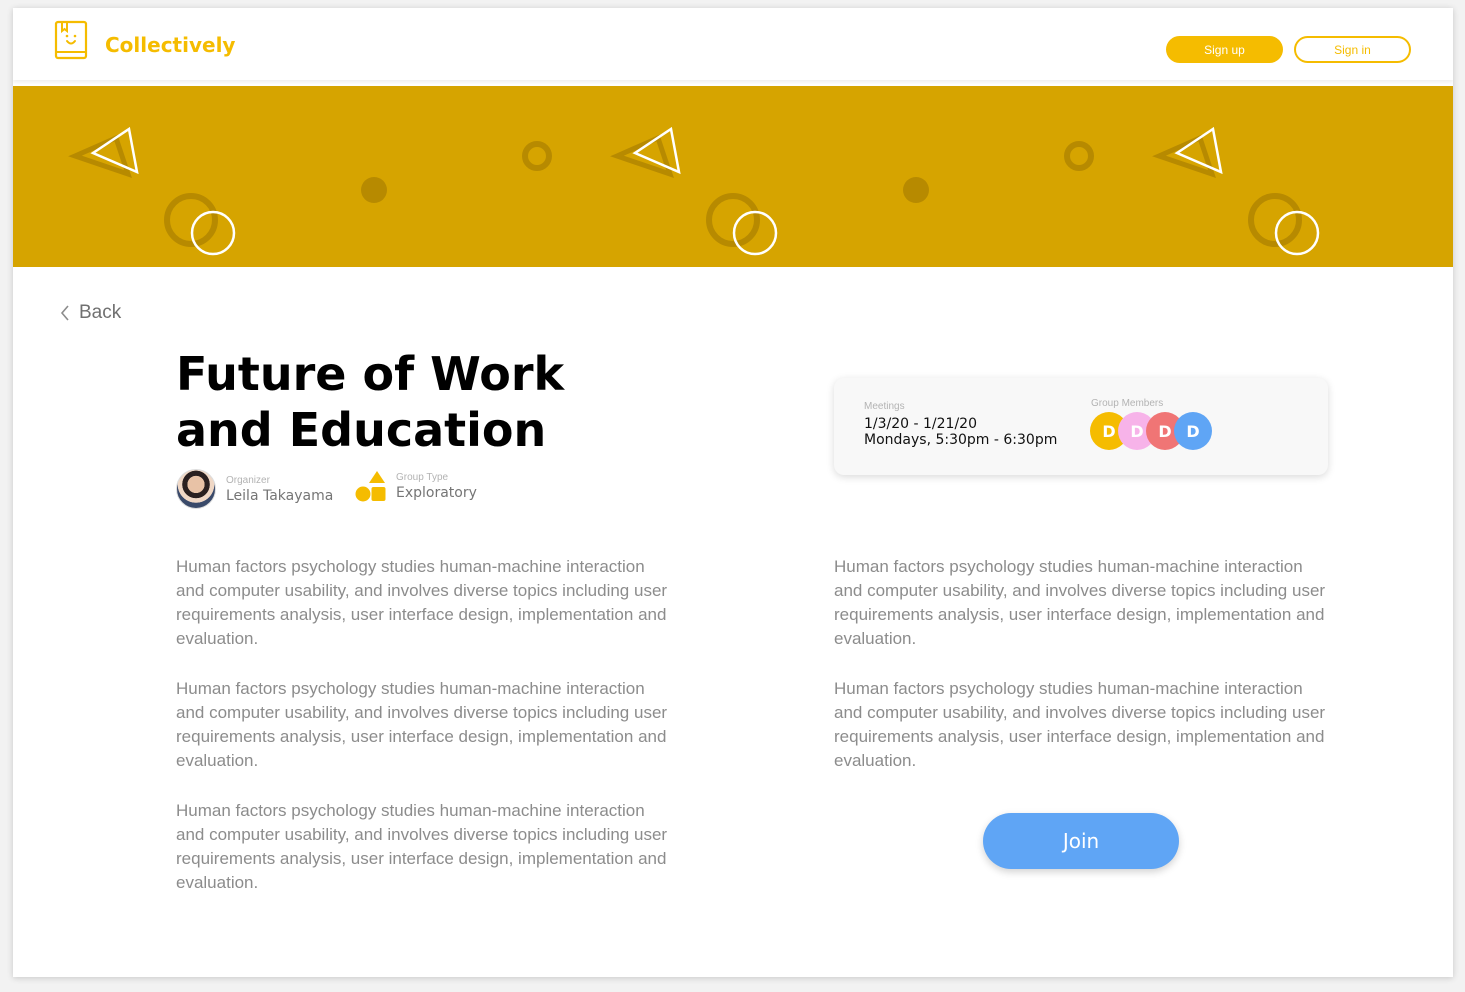 The image size is (1465, 992). I want to click on organizer-info: Organizer Leila Takayama, so click(254, 489).